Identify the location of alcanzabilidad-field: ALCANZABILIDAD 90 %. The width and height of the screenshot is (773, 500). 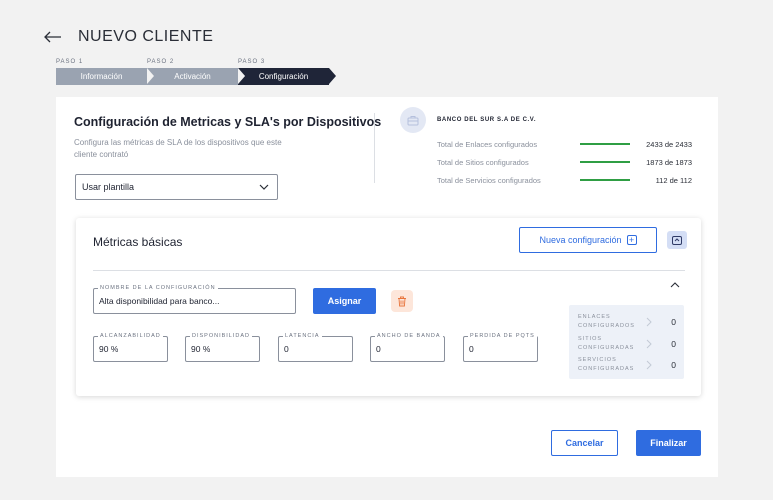
(130, 347).